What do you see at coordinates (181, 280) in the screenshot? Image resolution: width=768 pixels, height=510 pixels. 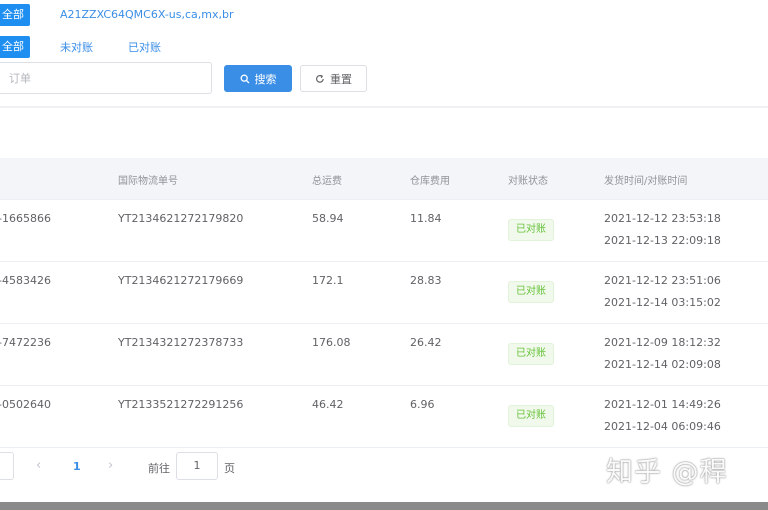 I see `tracking-number-cell: YT2134621272179669` at bounding box center [181, 280].